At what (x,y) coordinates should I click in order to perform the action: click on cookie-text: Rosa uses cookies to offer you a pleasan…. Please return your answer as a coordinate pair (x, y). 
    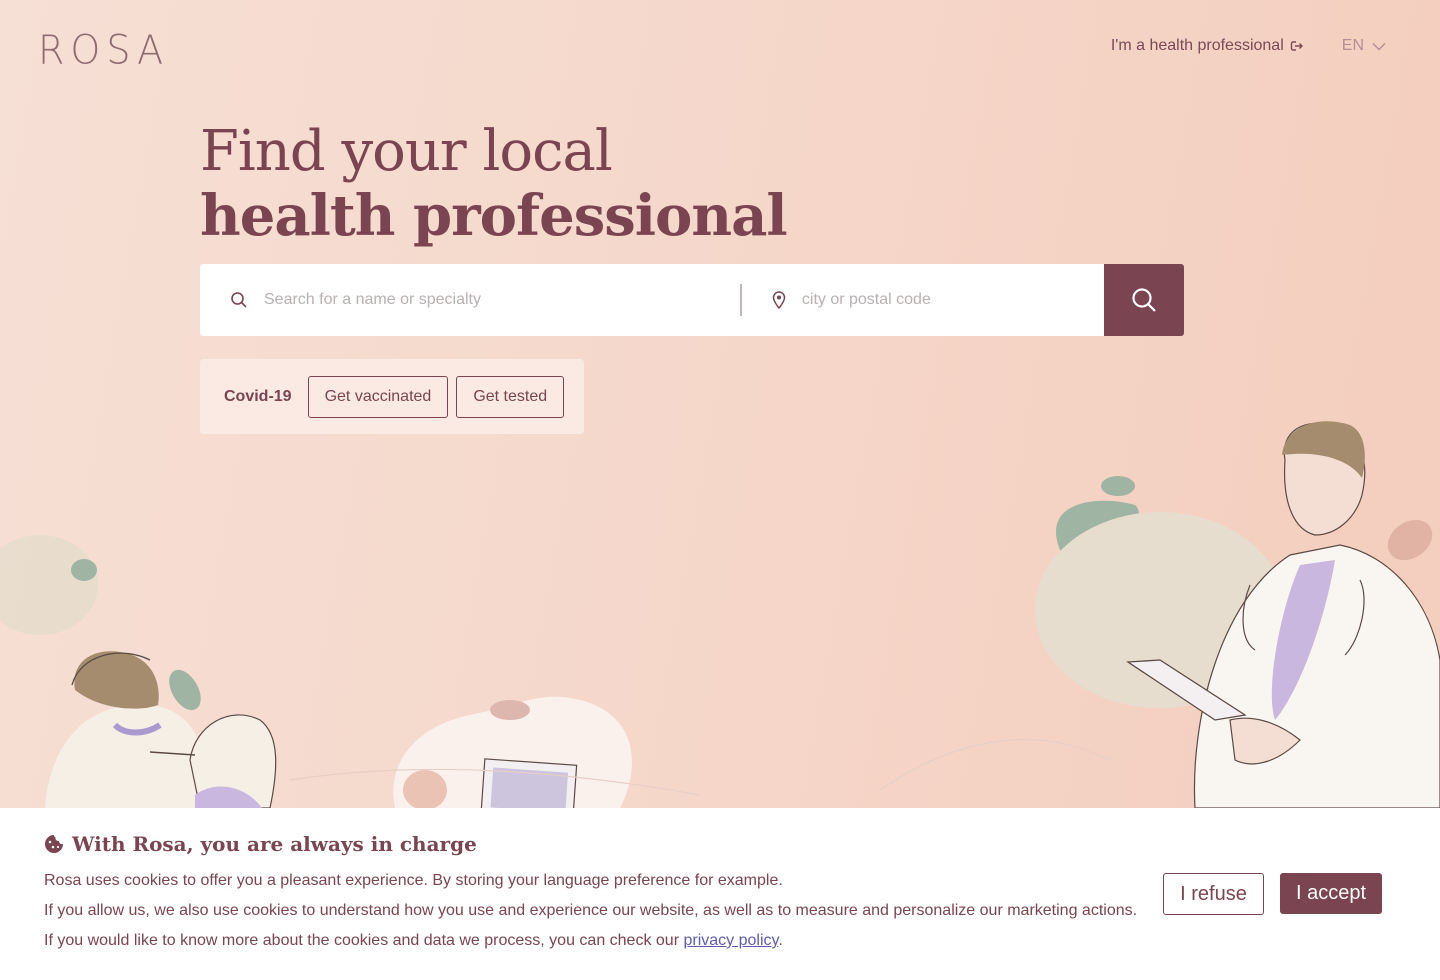
    Looking at the image, I should click on (590, 911).